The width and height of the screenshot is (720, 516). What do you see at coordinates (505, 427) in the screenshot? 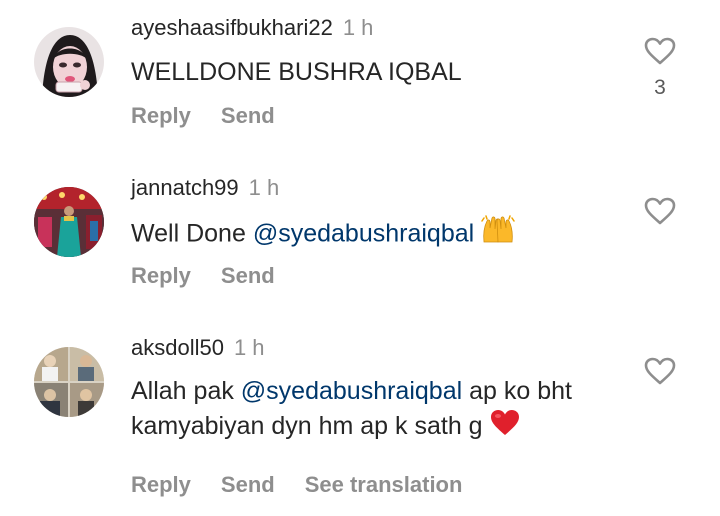
I see `red-heart-emoji` at bounding box center [505, 427].